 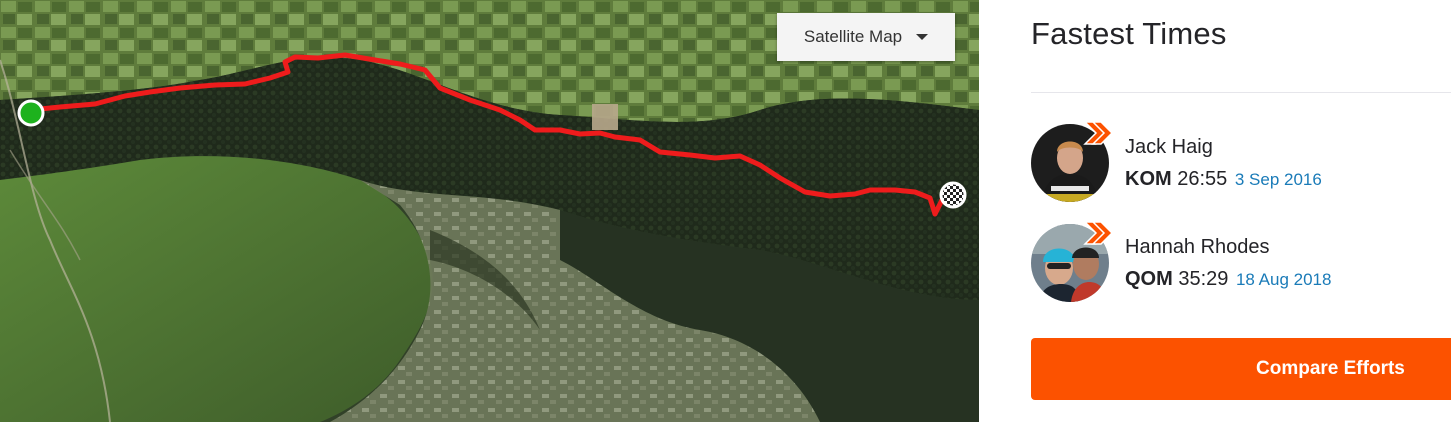 I want to click on effort-line: QOM 35:29 18 Aug 2018, so click(x=1228, y=279).